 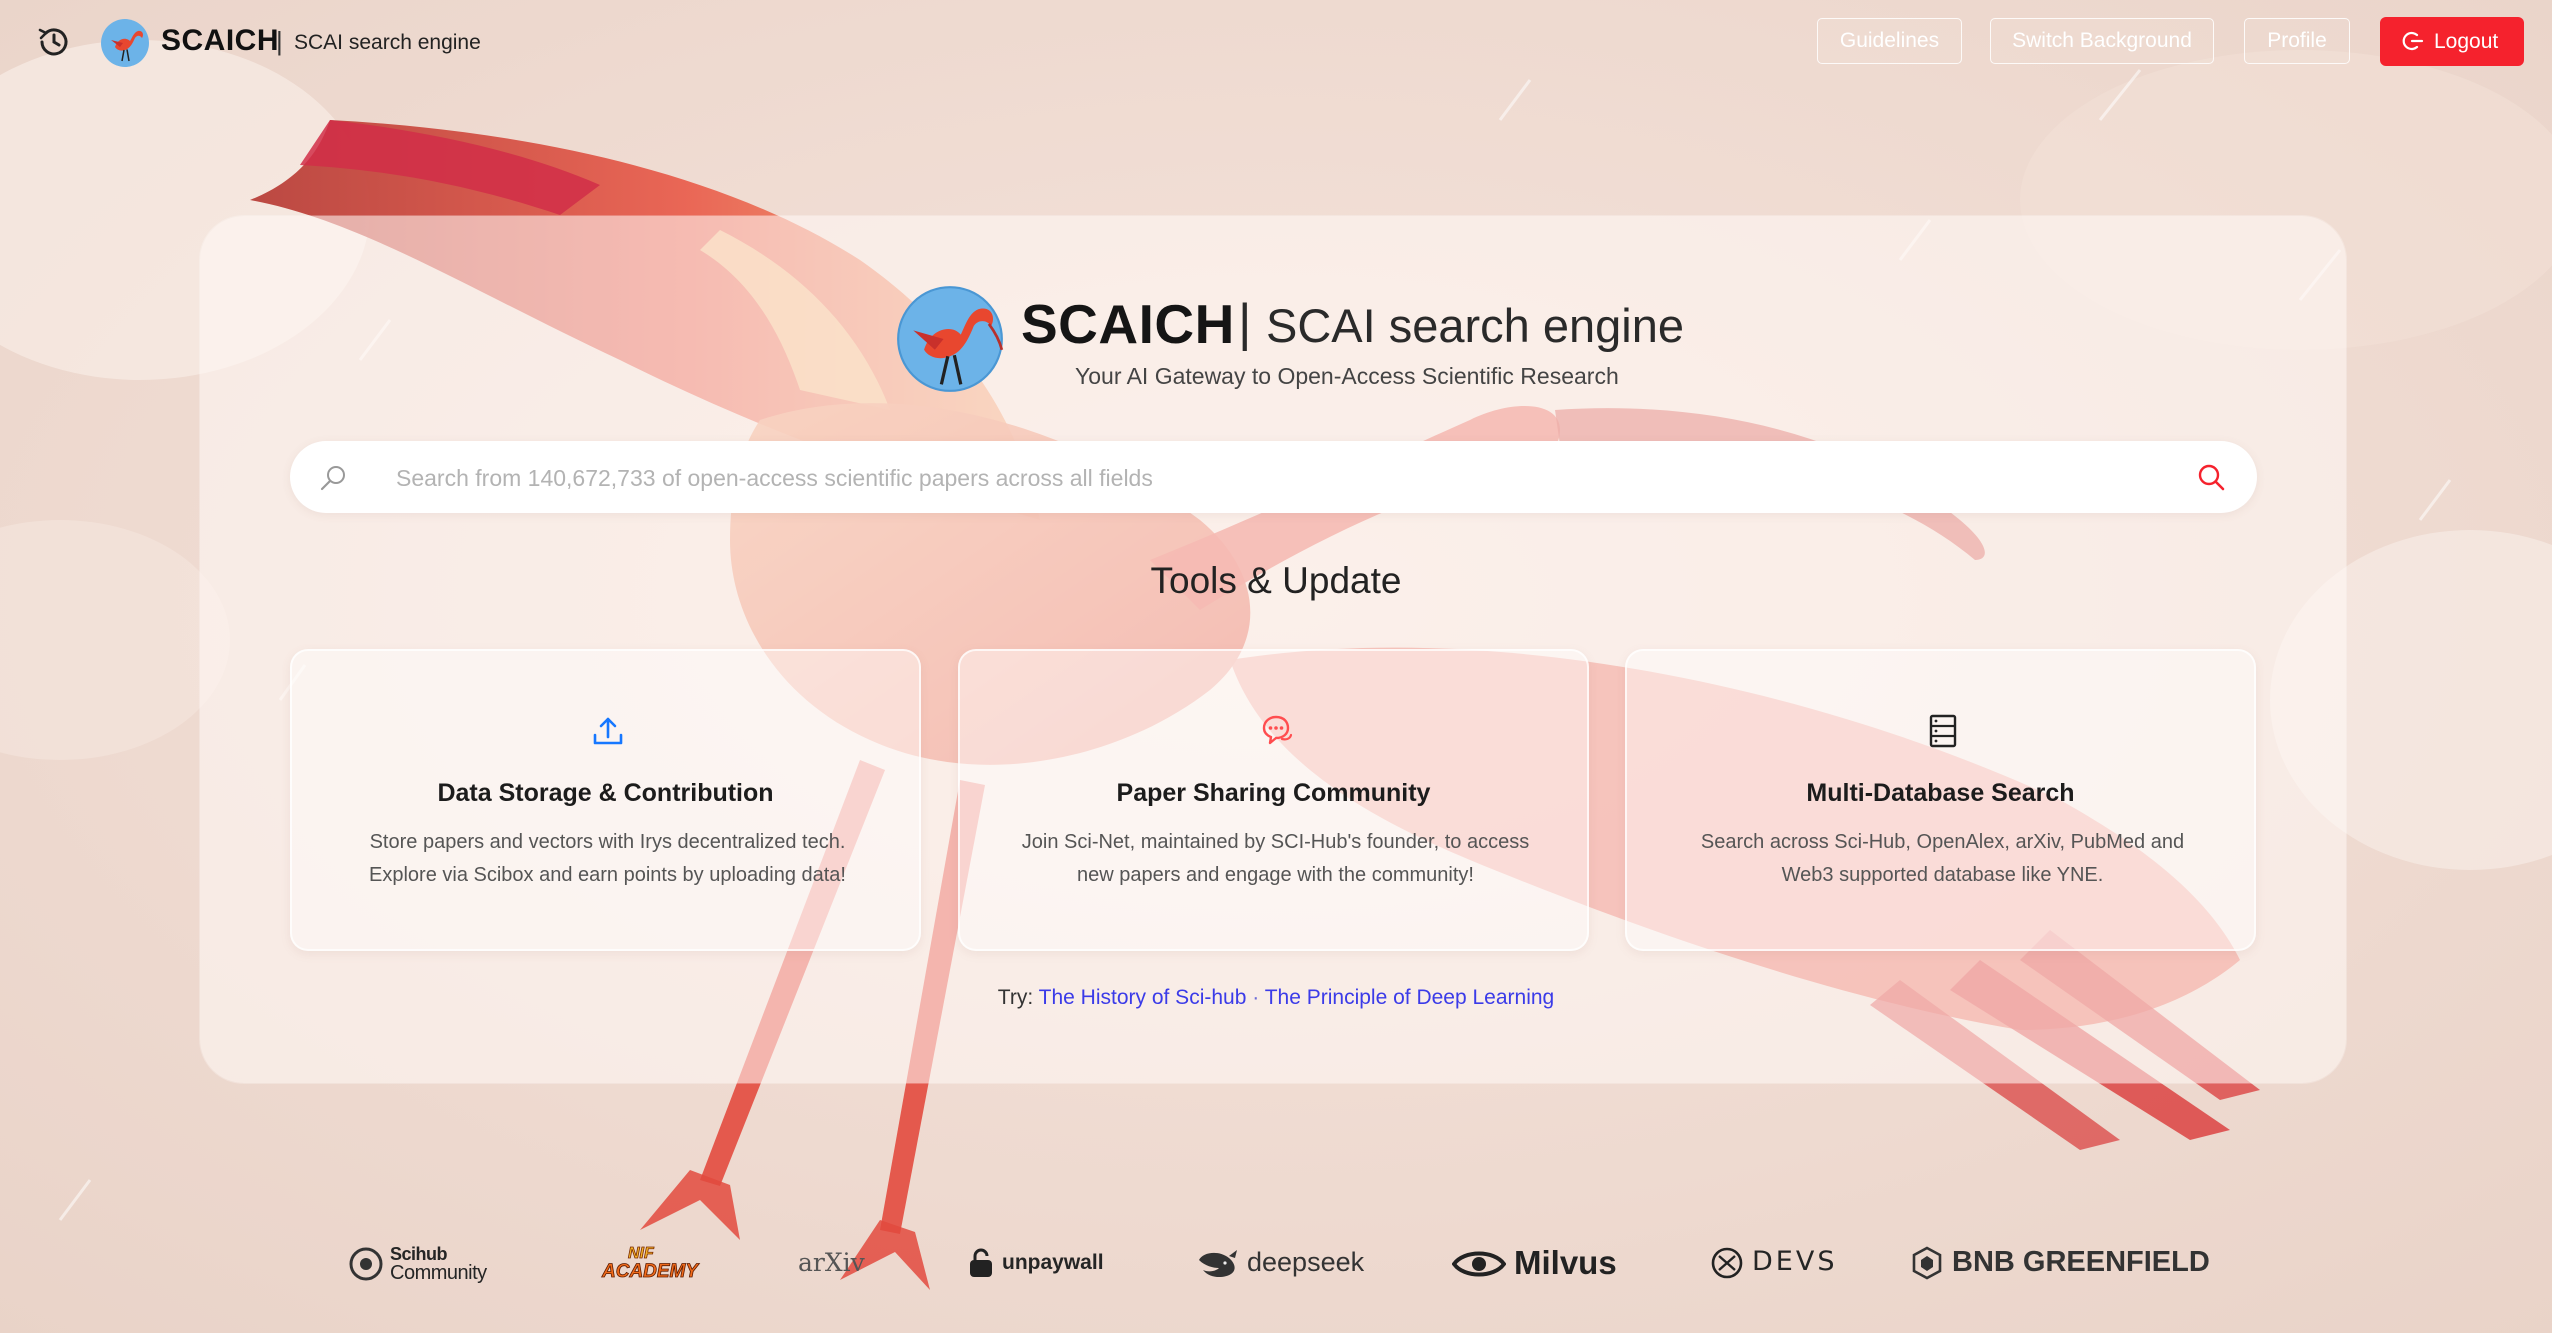 What do you see at coordinates (2211, 477) in the screenshot?
I see `search-submit-icon` at bounding box center [2211, 477].